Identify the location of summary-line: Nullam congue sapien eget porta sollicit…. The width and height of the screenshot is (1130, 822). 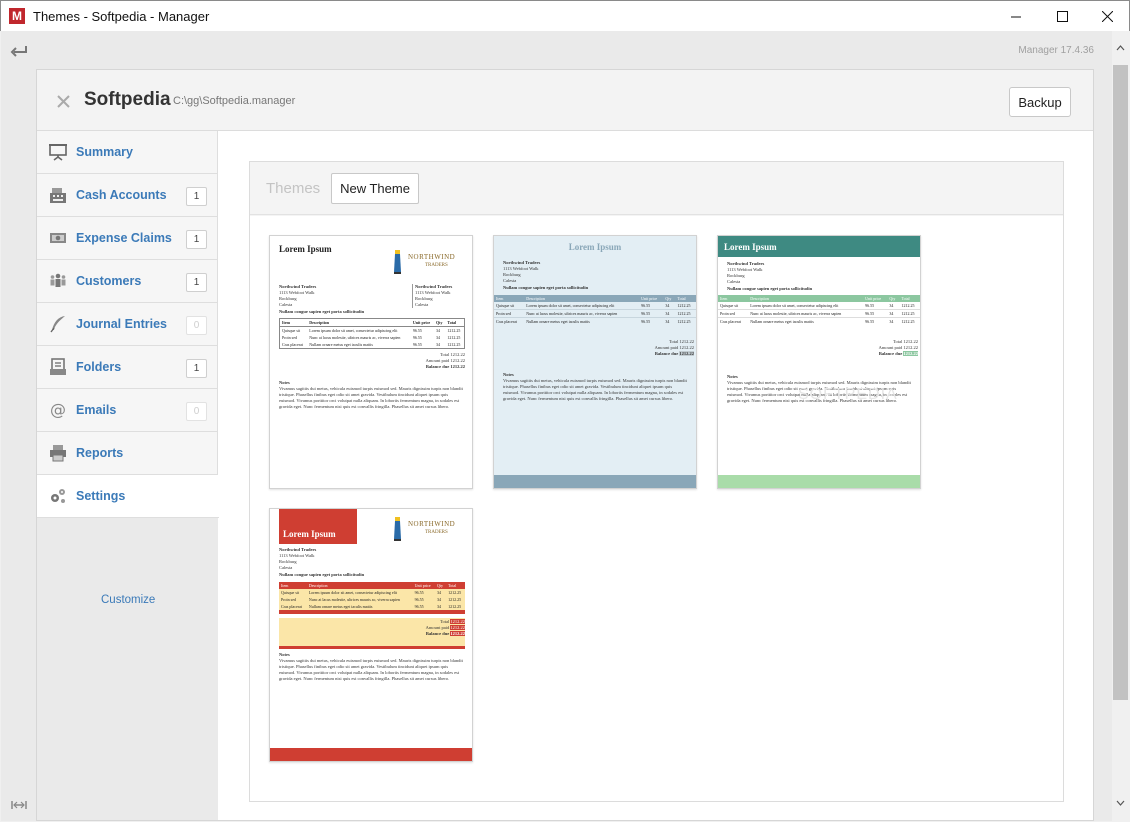
(770, 288).